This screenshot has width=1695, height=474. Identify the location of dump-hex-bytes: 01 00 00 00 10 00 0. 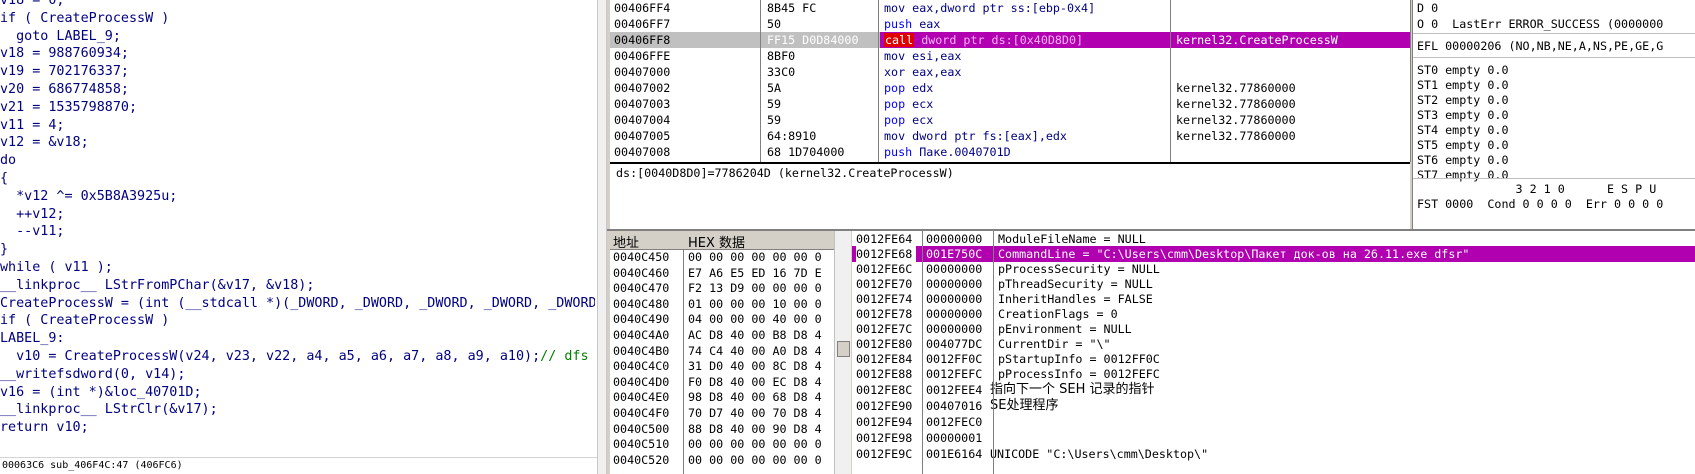
(755, 303).